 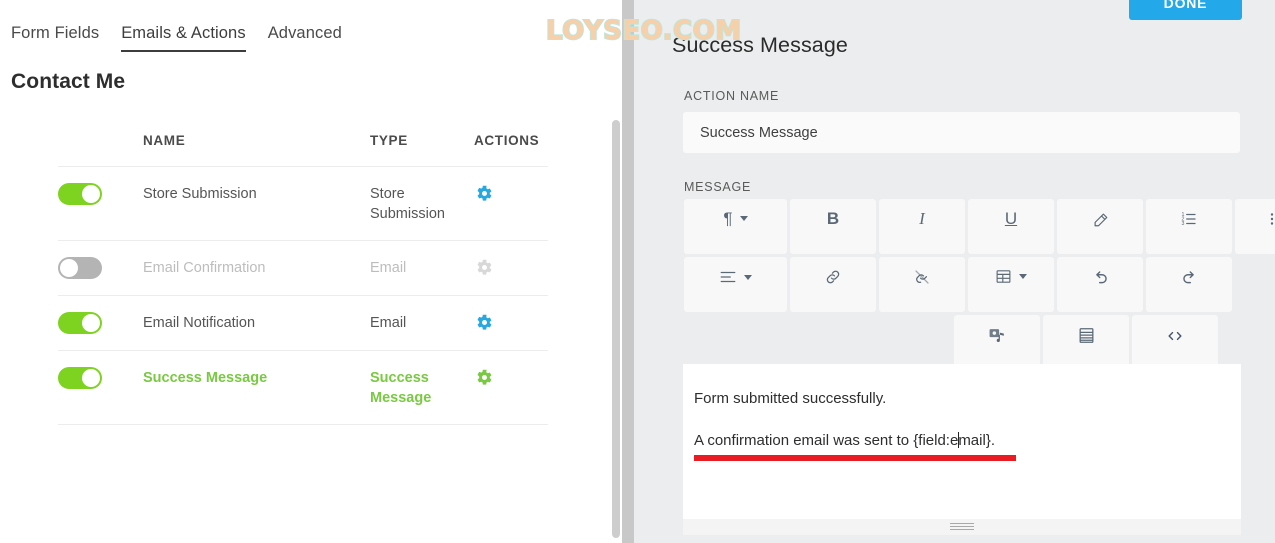 I want to click on insert-media-button, so click(x=997, y=342).